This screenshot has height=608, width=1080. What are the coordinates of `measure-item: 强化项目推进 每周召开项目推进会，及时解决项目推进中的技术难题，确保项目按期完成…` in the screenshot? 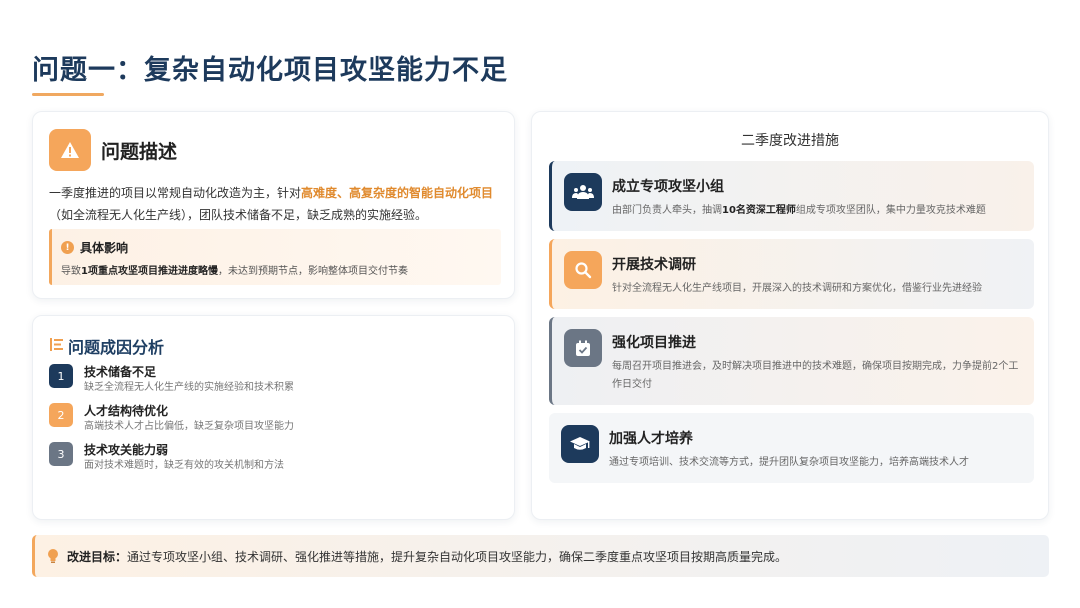 It's located at (791, 361).